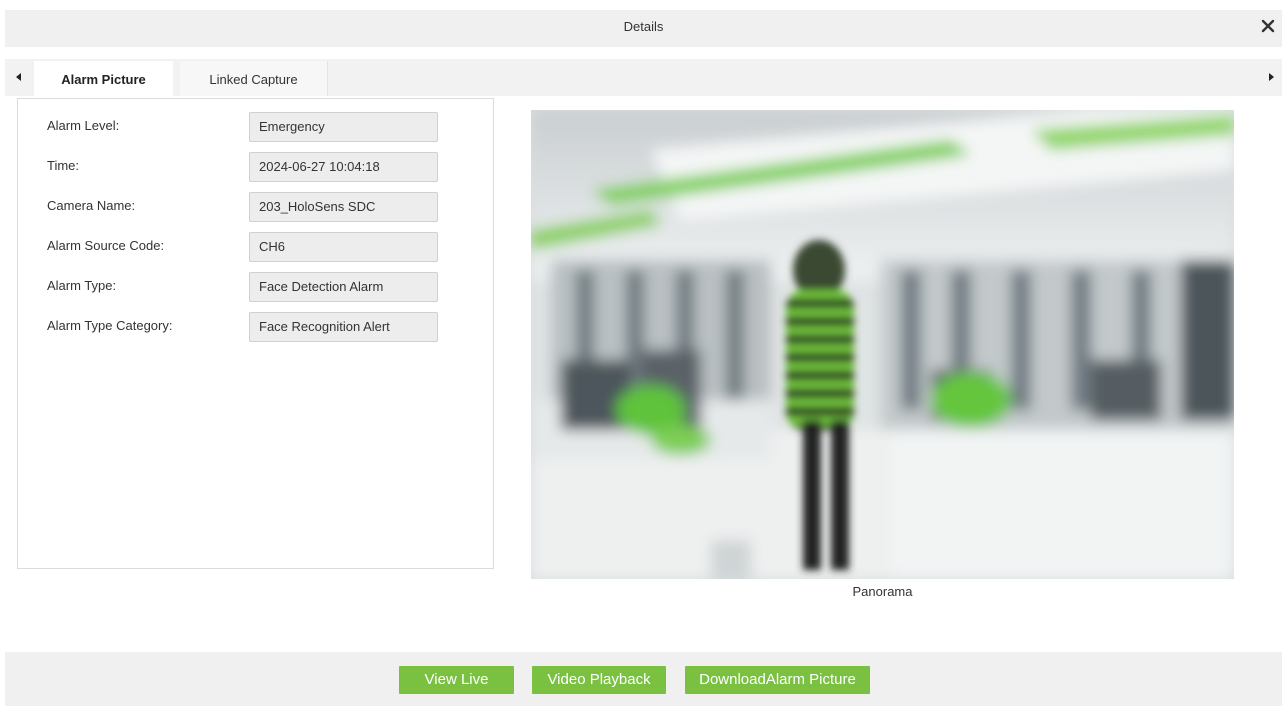 Image resolution: width=1287 pixels, height=706 pixels. What do you see at coordinates (247, 167) in the screenshot?
I see `field-time: Time: 2024-06-27 10:04:18` at bounding box center [247, 167].